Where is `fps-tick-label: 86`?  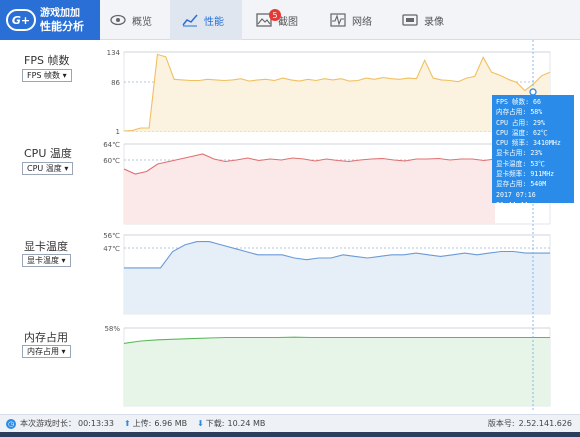 fps-tick-label: 86 is located at coordinates (115, 83).